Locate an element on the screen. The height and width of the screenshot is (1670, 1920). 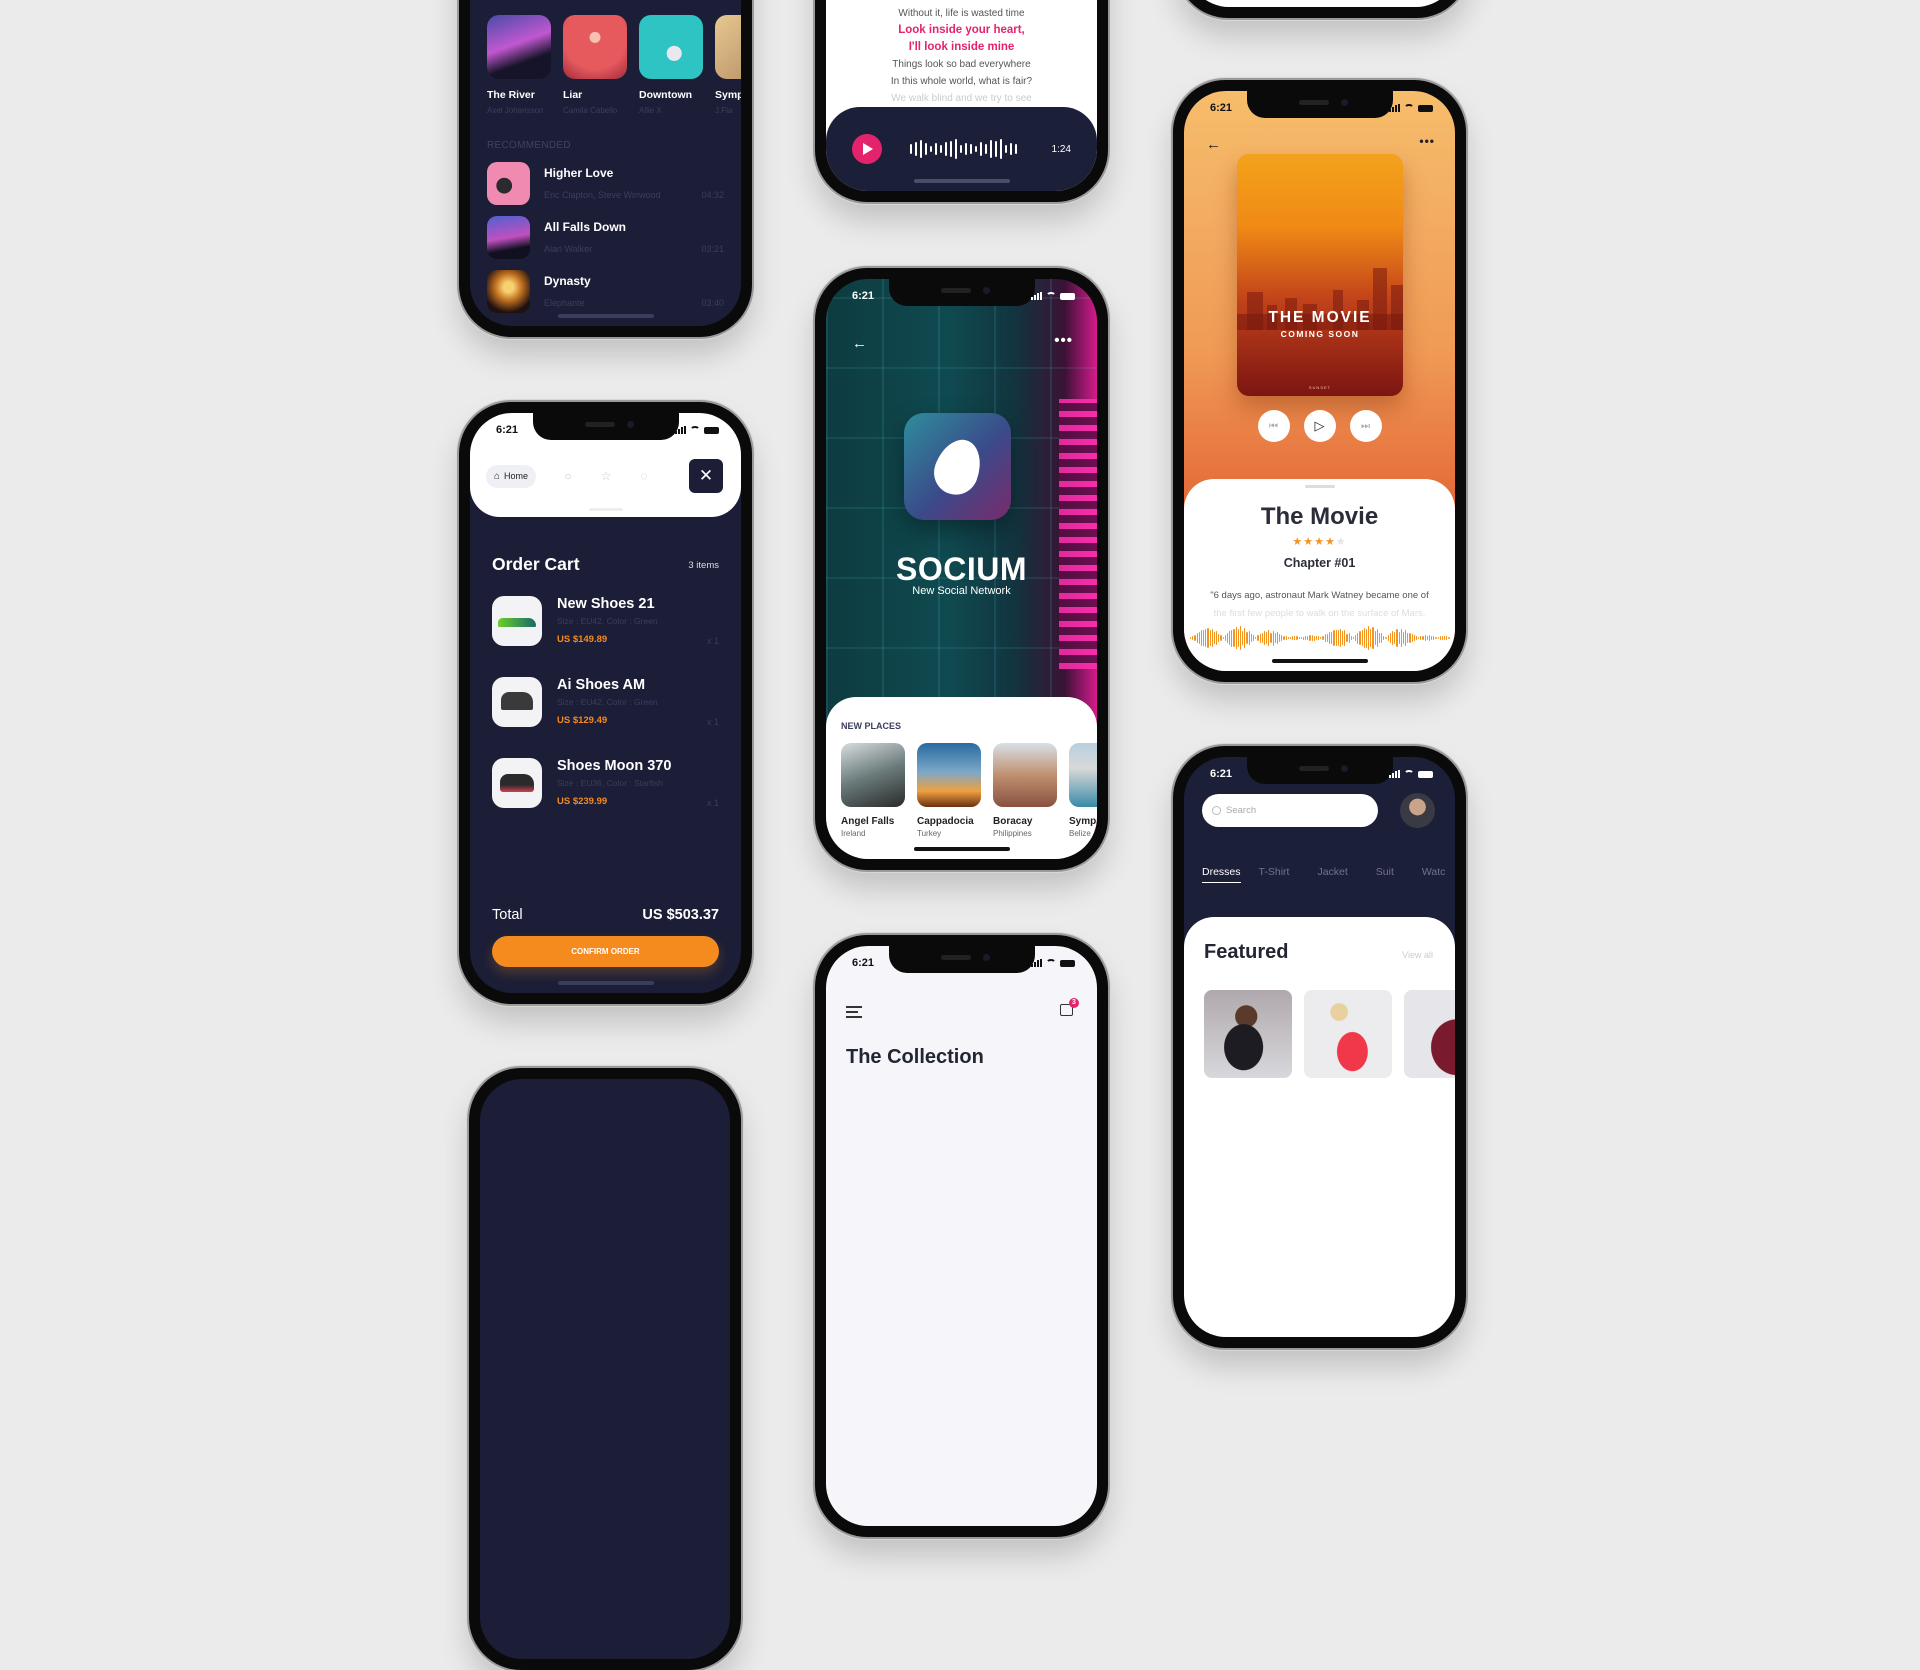
home-indicator is located at coordinates (961, 849).